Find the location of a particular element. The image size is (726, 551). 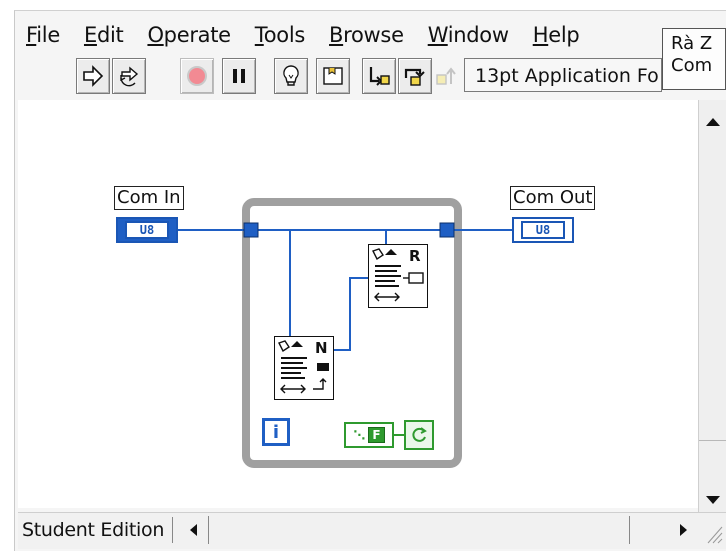

menu-file: File is located at coordinates (43, 35).